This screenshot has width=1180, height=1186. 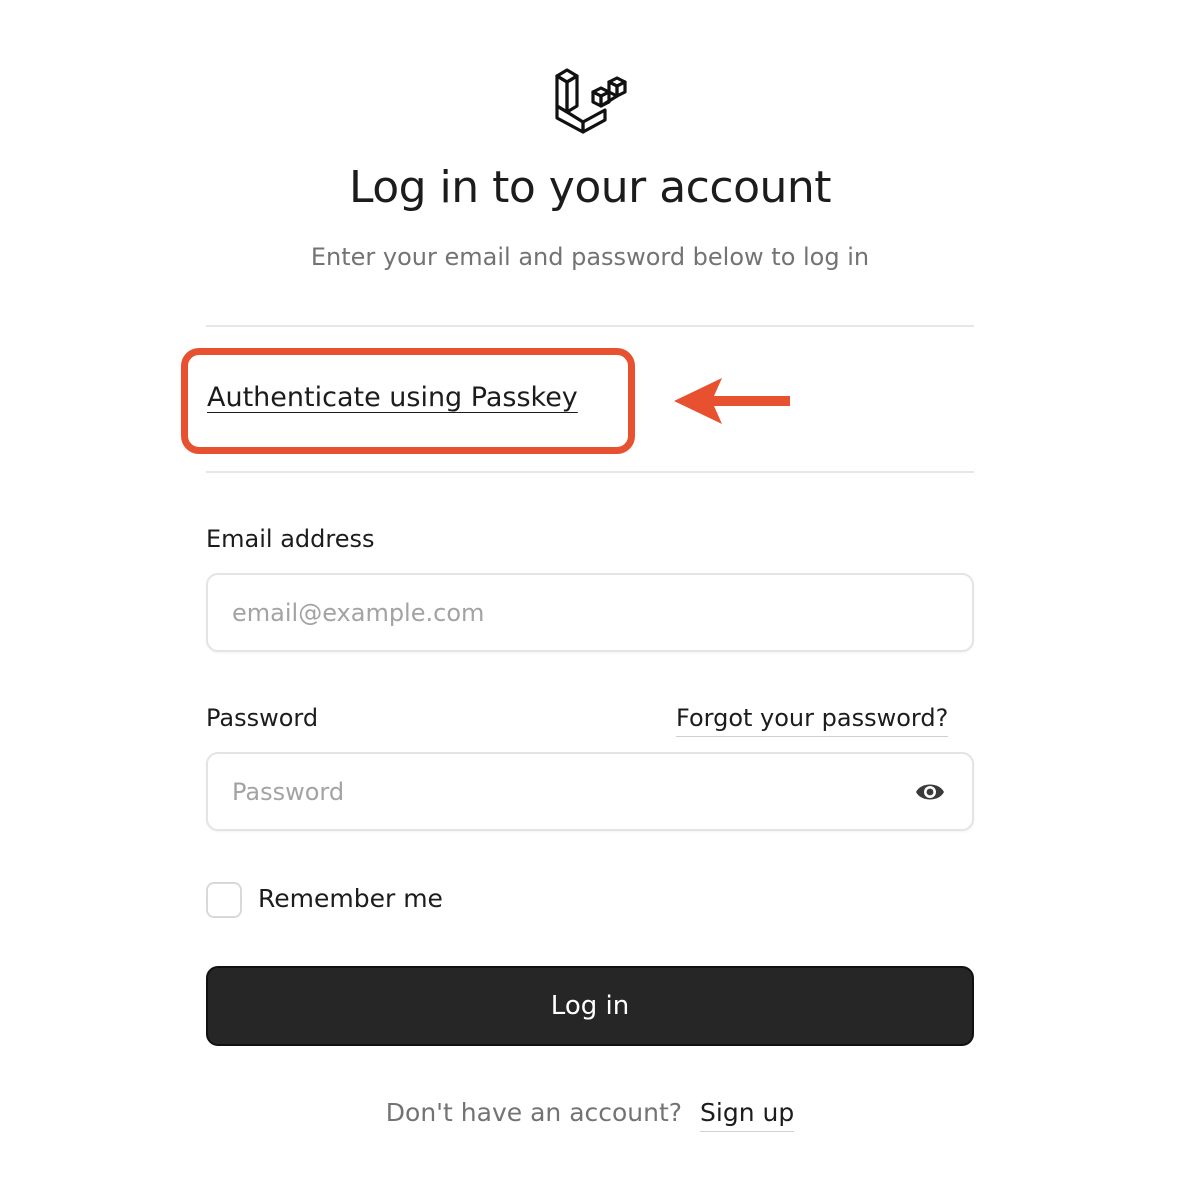 What do you see at coordinates (812, 720) in the screenshot?
I see `forgot-password-link: Forgot your password?` at bounding box center [812, 720].